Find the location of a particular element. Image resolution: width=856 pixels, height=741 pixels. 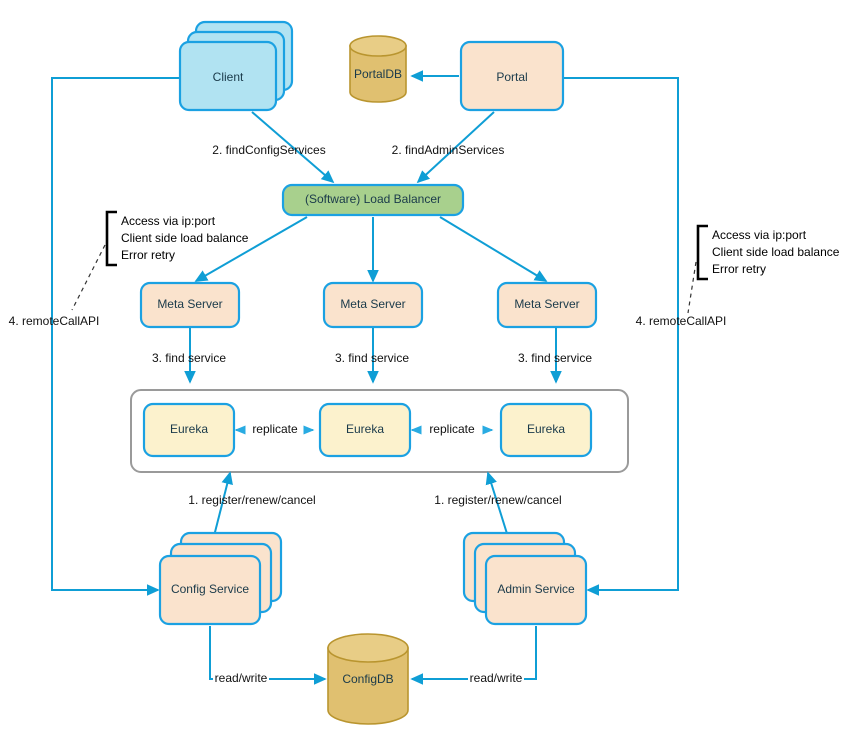

annotation-left-line-3: Error retry is located at coordinates (148, 255).